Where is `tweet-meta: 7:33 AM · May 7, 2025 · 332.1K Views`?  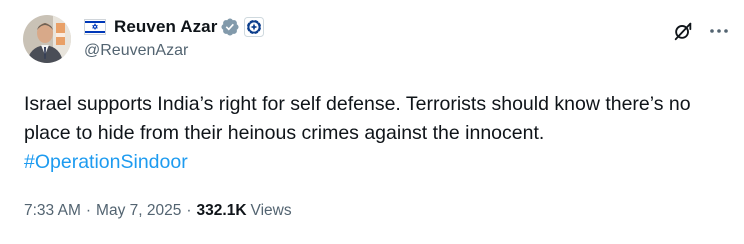 tweet-meta: 7:33 AM · May 7, 2025 · 332.1K Views is located at coordinates (158, 211).